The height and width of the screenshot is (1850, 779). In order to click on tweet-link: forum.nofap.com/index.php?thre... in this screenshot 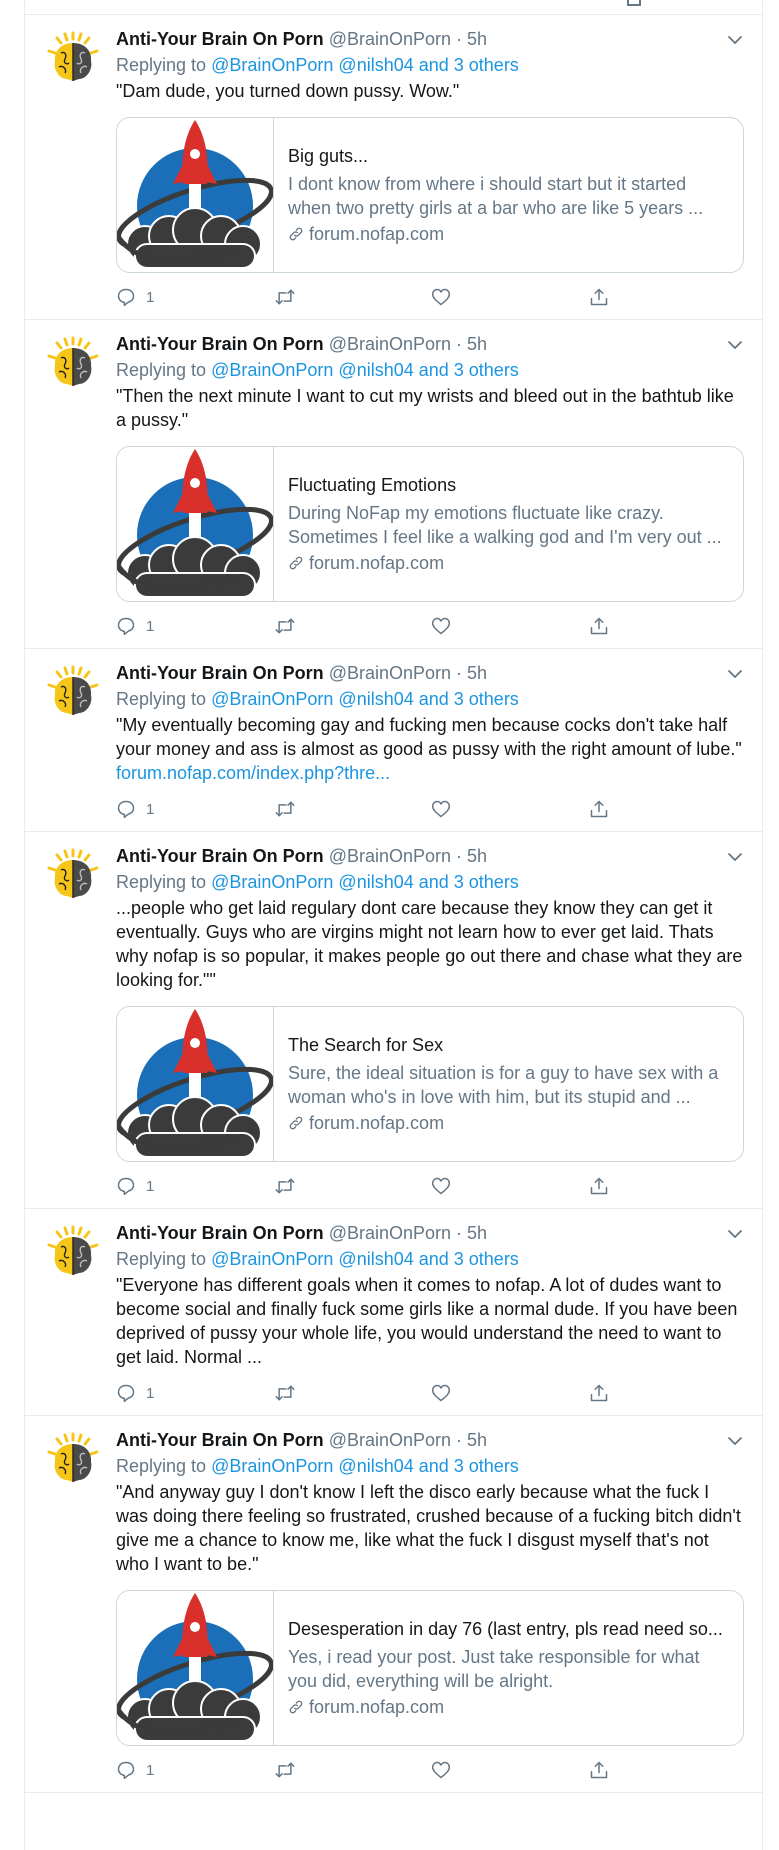, I will do `click(431, 773)`.